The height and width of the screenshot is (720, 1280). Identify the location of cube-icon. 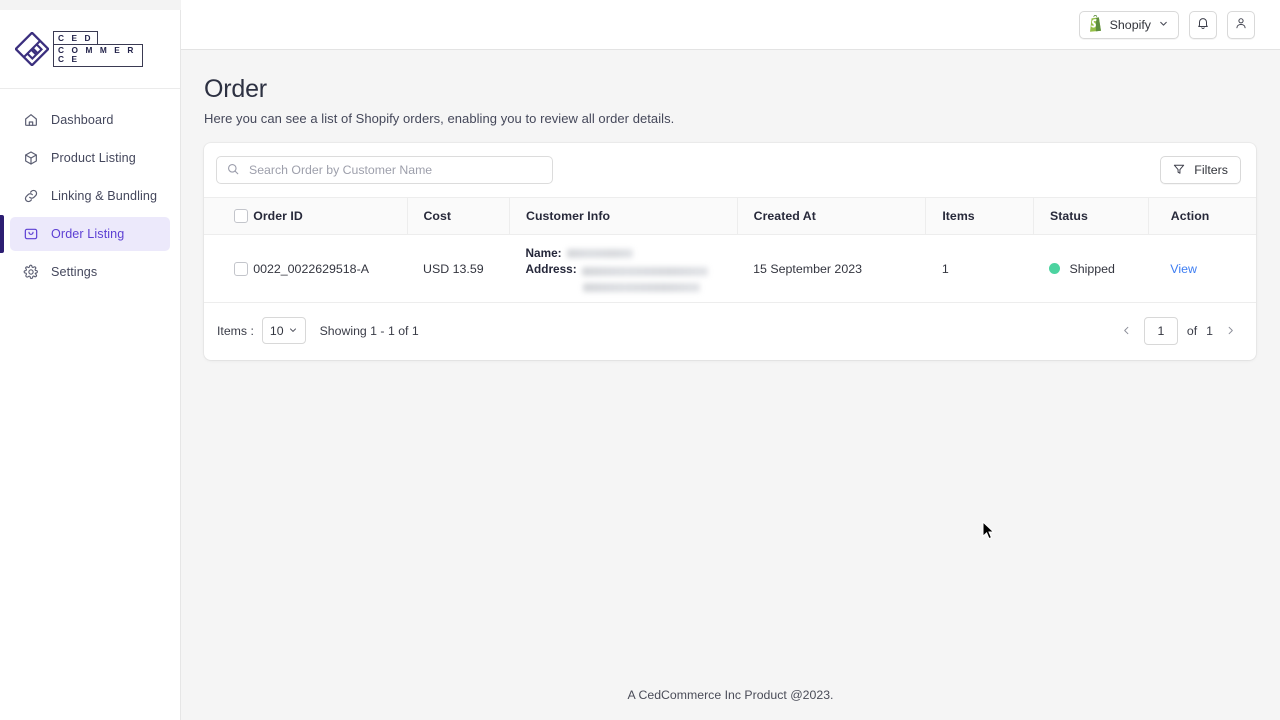
(30, 158).